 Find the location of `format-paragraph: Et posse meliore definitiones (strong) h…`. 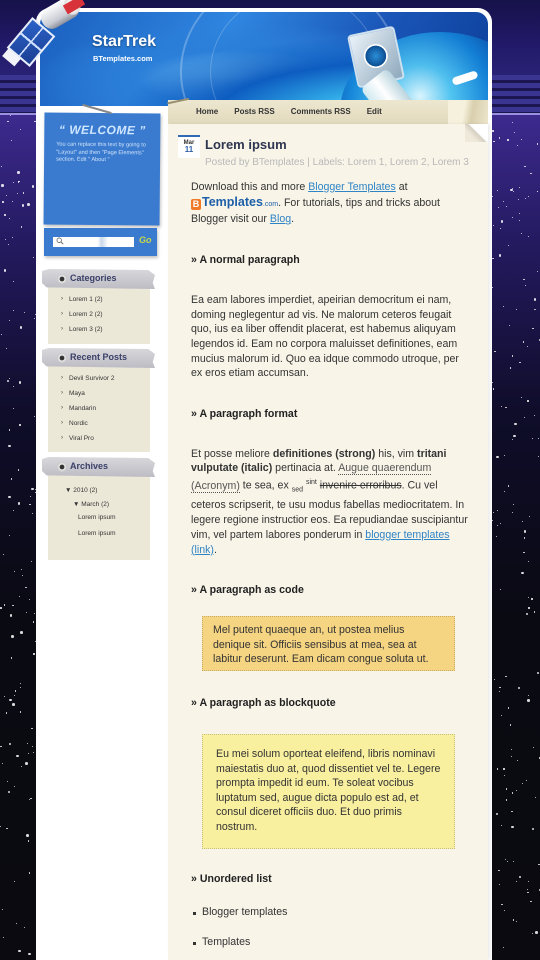

format-paragraph: Et posse meliore definitiones (strong) h… is located at coordinates (331, 502).